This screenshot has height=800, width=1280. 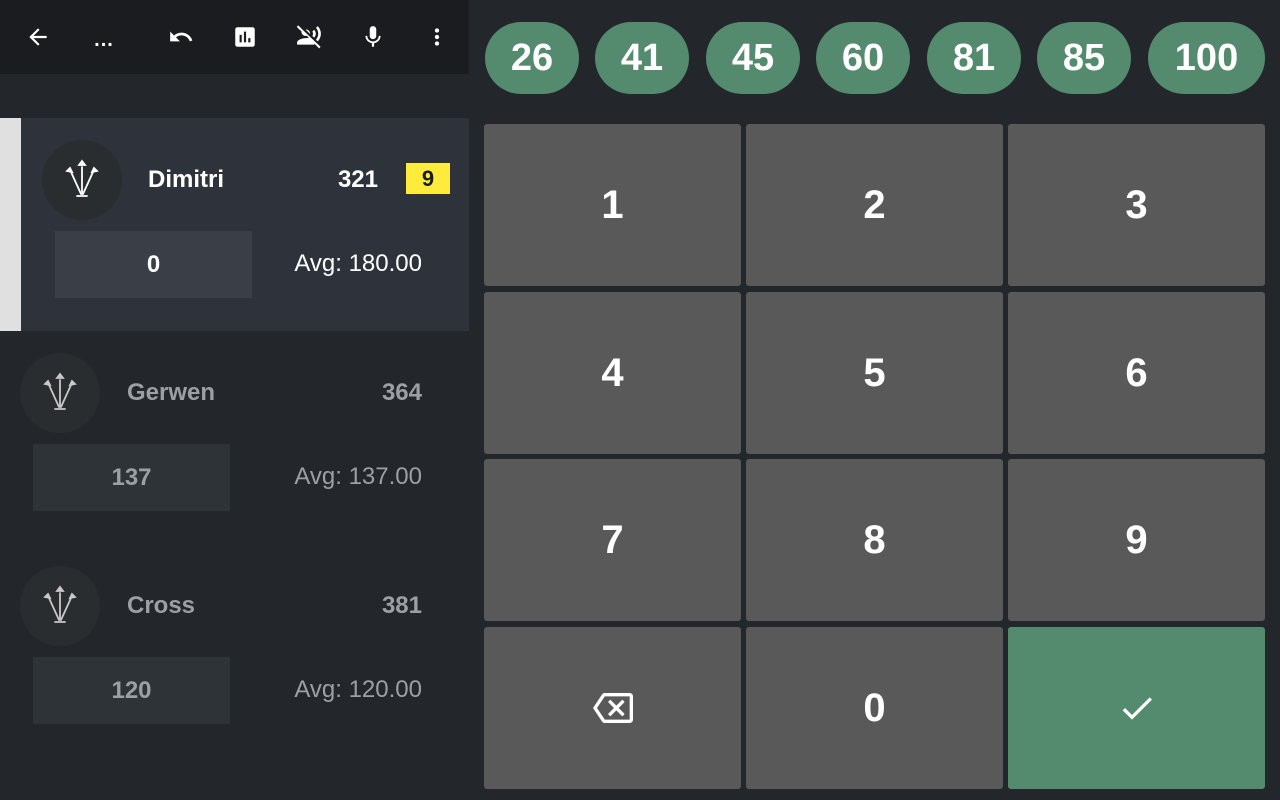 I want to click on quick-score-button: 41, so click(x=642, y=58).